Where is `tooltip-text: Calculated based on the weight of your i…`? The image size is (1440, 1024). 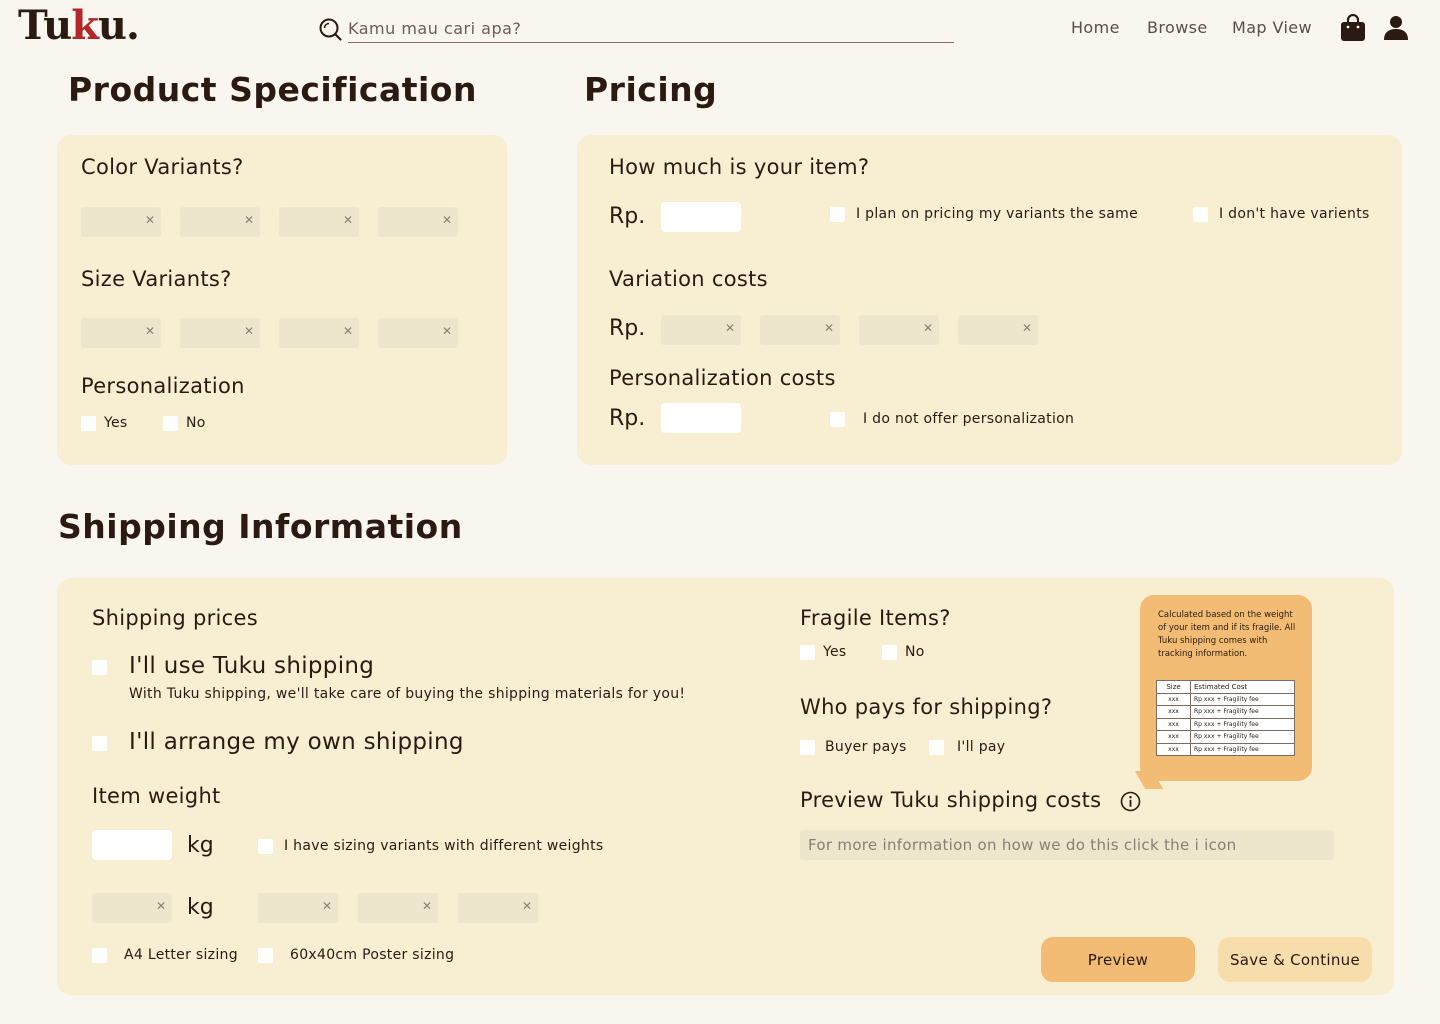 tooltip-text: Calculated based on the weight of your i… is located at coordinates (1227, 634).